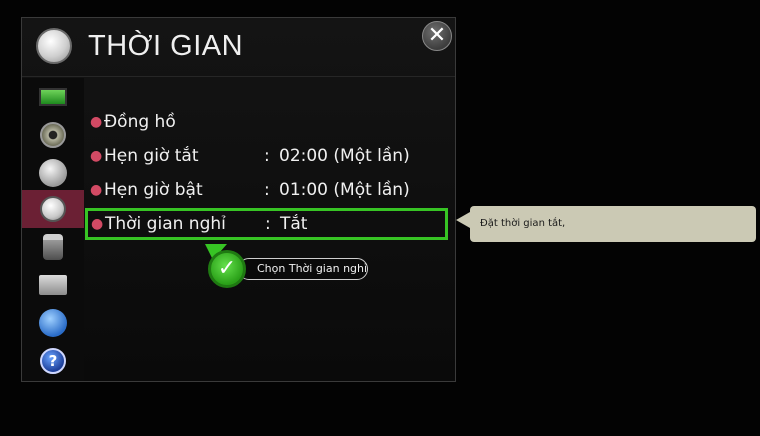 Image resolution: width=760 pixels, height=436 pixels. What do you see at coordinates (264, 122) in the screenshot?
I see `menu-item-clock: ● Đồng hồ` at bounding box center [264, 122].